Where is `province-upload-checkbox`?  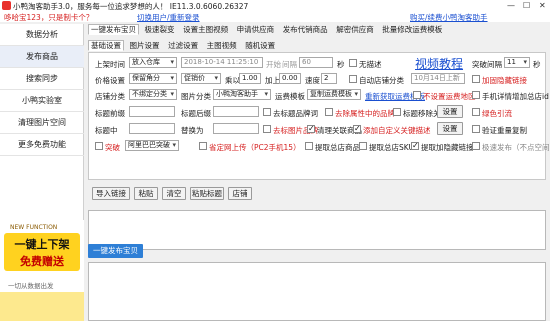
province-upload-checkbox is located at coordinates (203, 146).